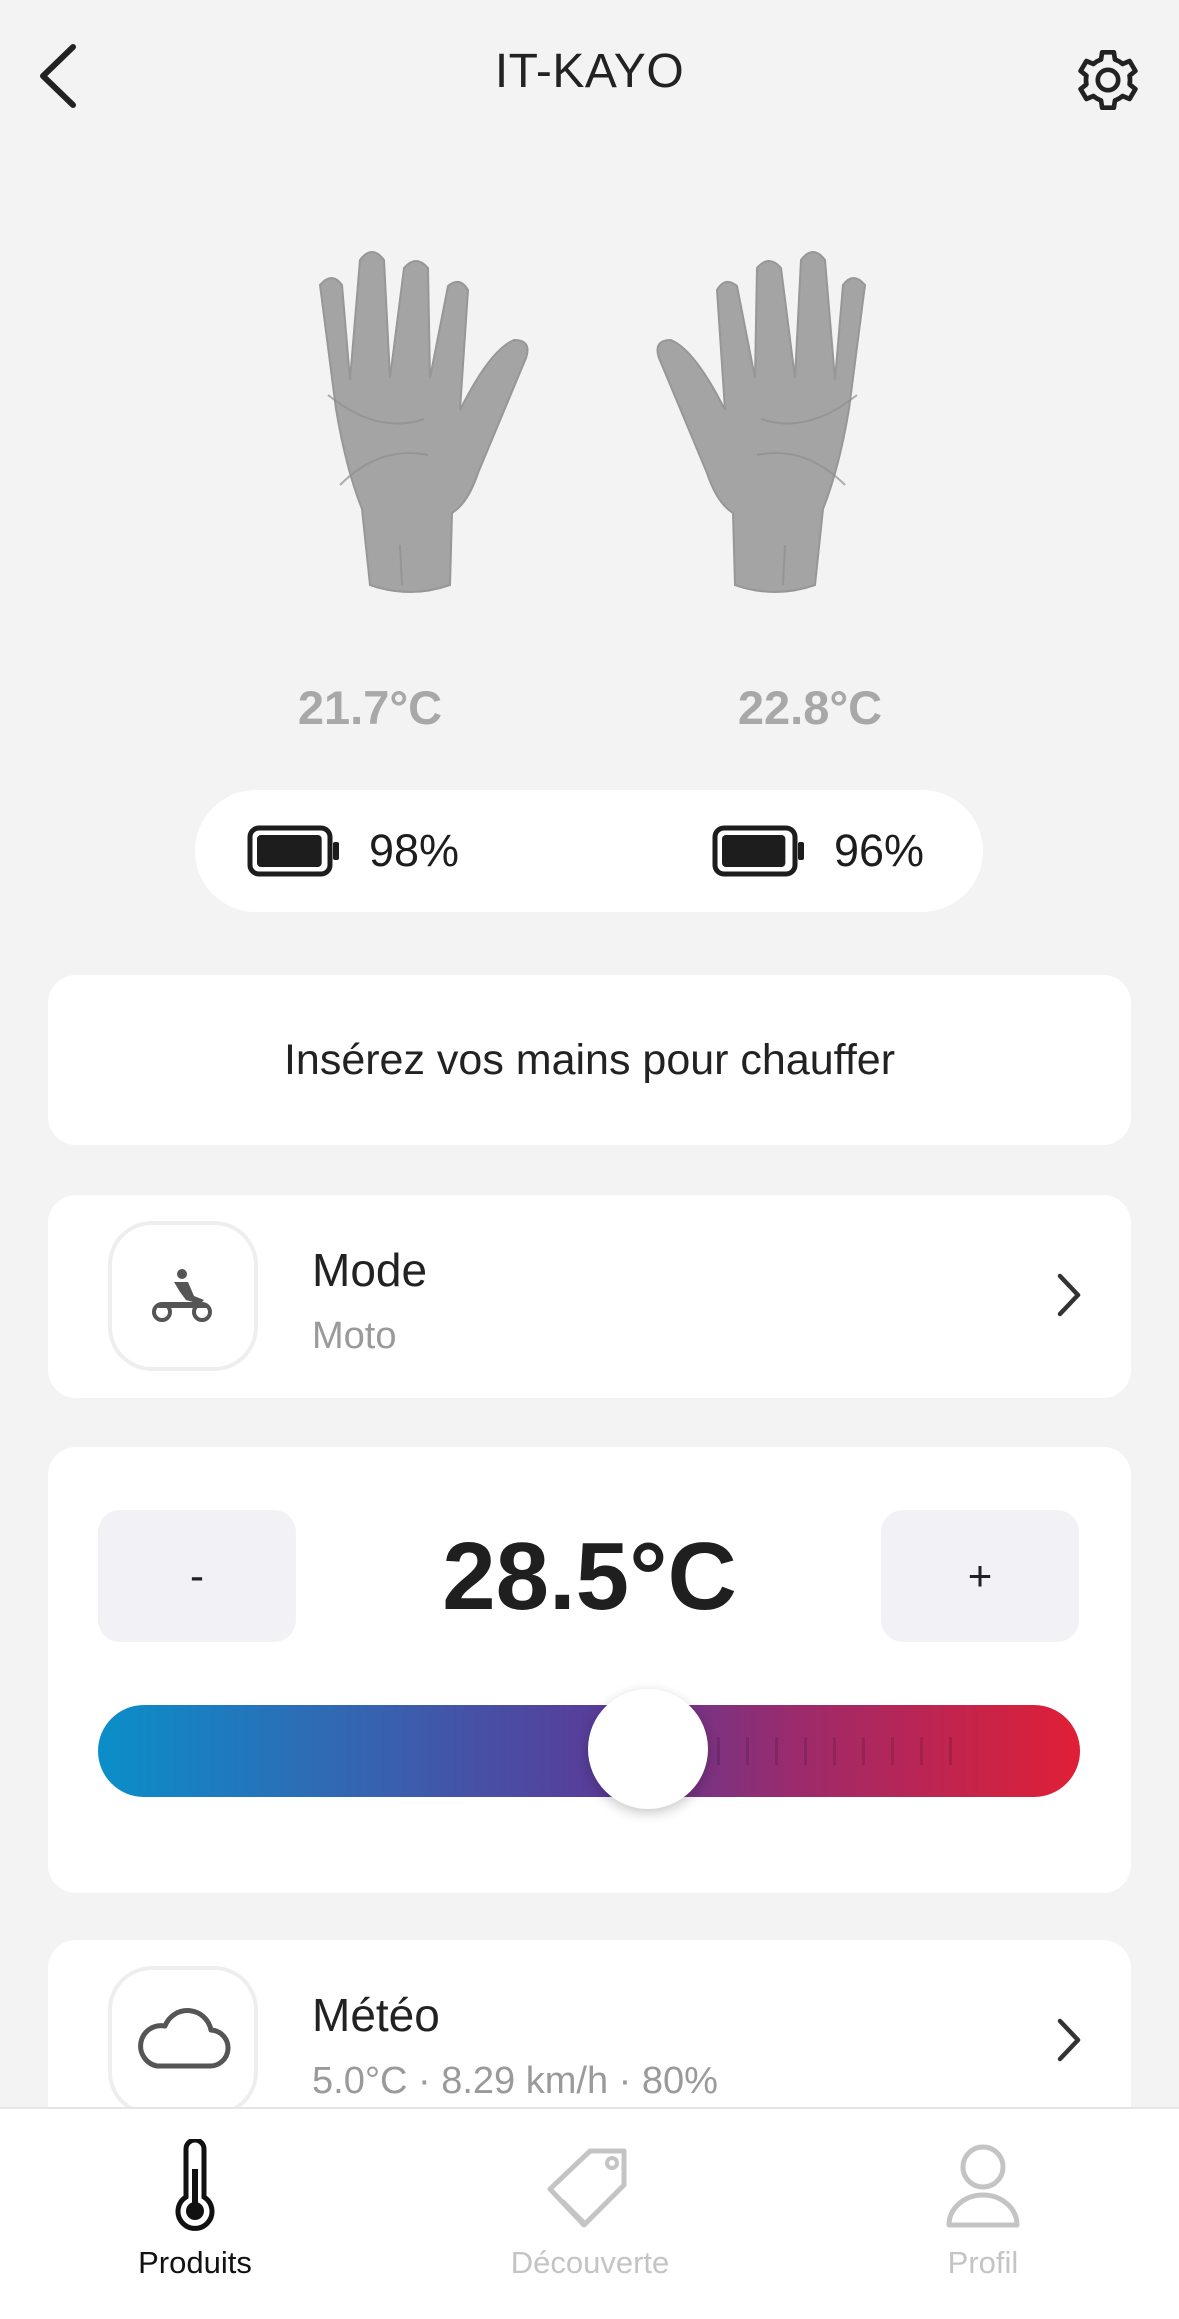  I want to click on nav-profil: Profil, so click(983, 2214).